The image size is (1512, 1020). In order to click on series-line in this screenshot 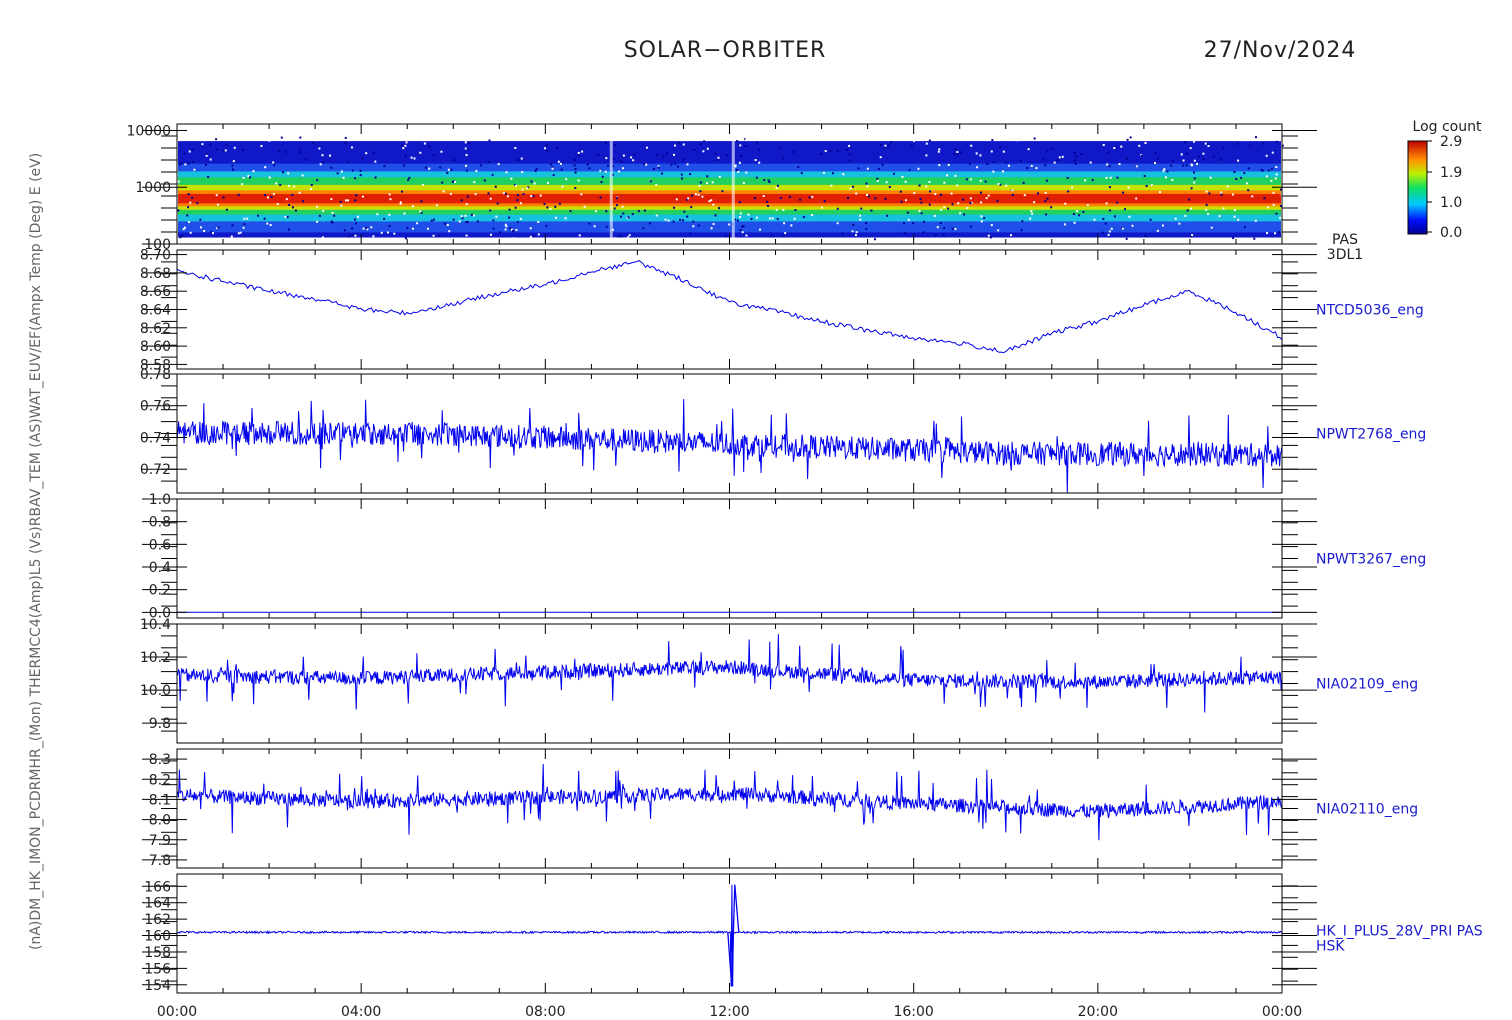, I will do `click(729, 673)`.